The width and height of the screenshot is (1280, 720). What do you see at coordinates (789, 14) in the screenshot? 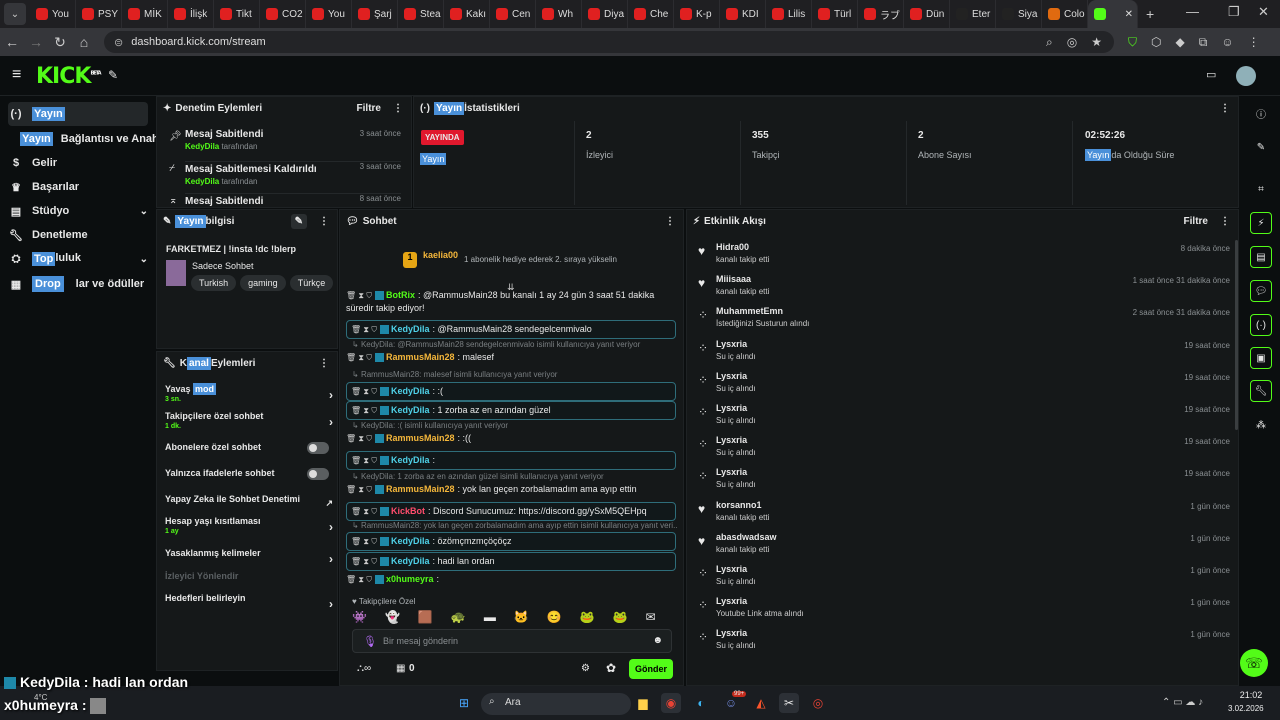
I see `browser-tab: Lilis` at bounding box center [789, 14].